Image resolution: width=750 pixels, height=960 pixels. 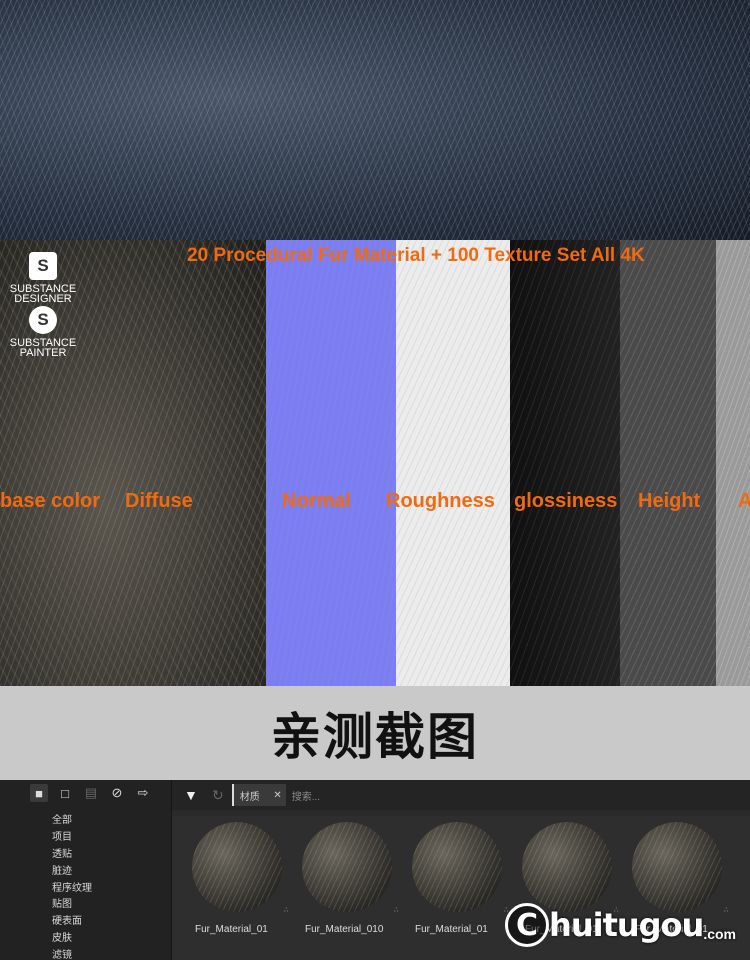 What do you see at coordinates (65, 793) in the screenshot?
I see `new-folder-icon: □` at bounding box center [65, 793].